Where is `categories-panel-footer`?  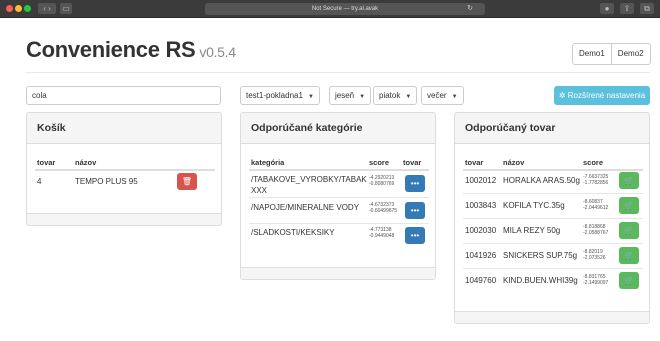 categories-panel-footer is located at coordinates (338, 273).